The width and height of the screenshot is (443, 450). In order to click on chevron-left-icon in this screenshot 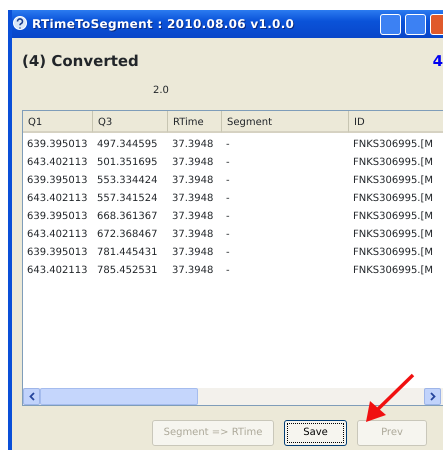, I will do `click(31, 396)`.